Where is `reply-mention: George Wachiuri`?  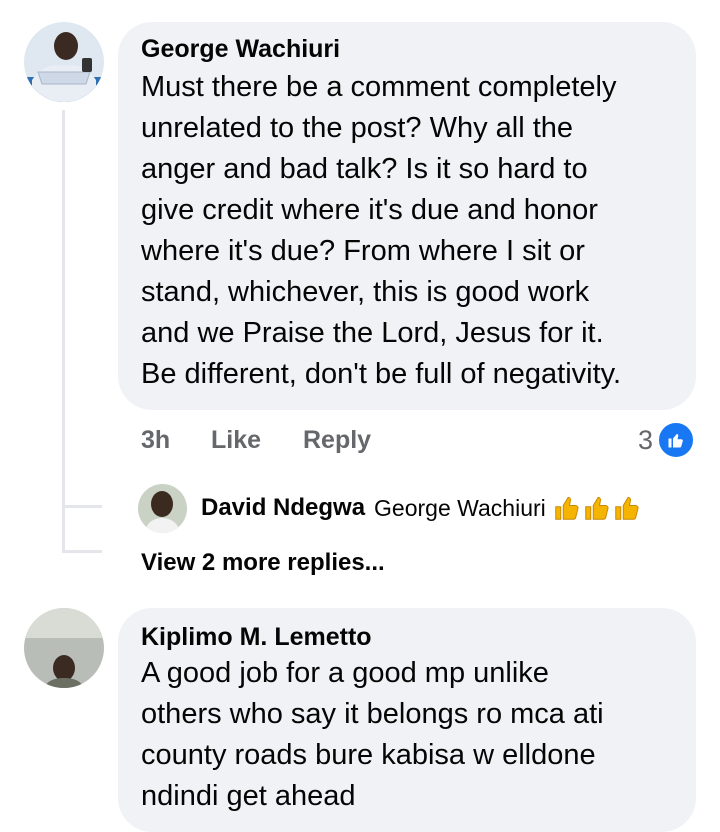 reply-mention: George Wachiuri is located at coordinates (460, 508).